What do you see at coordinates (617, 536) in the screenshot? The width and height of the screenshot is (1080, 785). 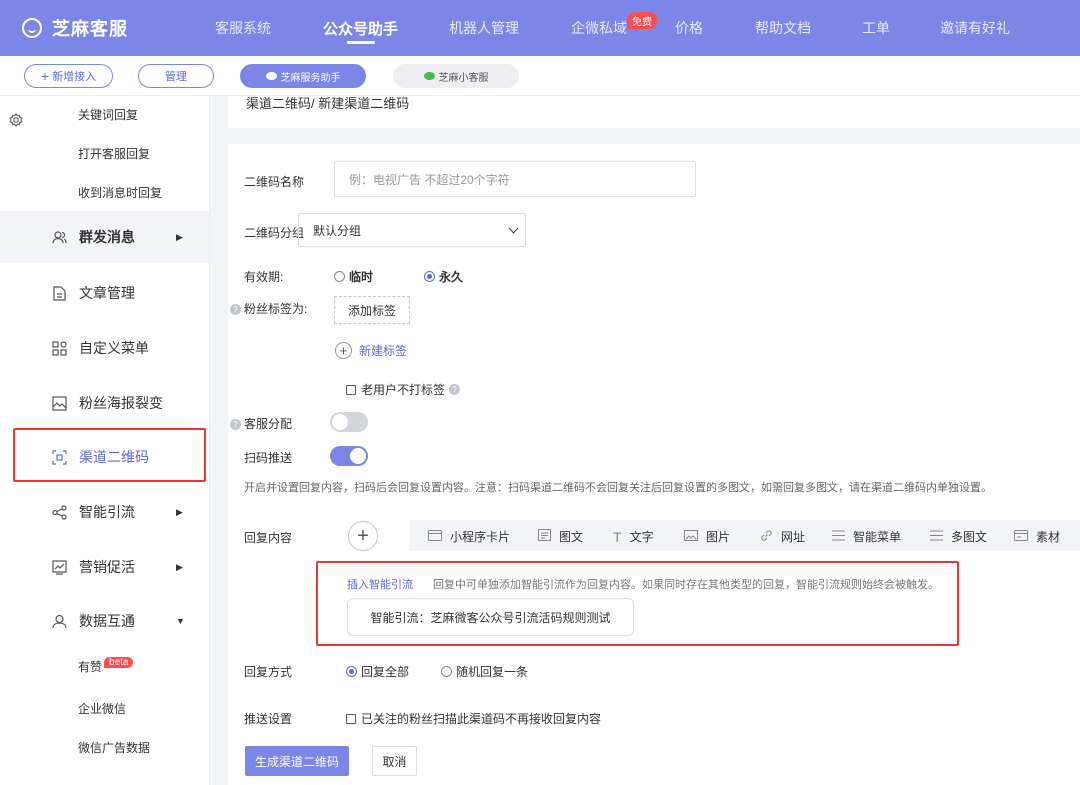 I see `text-icon: T` at bounding box center [617, 536].